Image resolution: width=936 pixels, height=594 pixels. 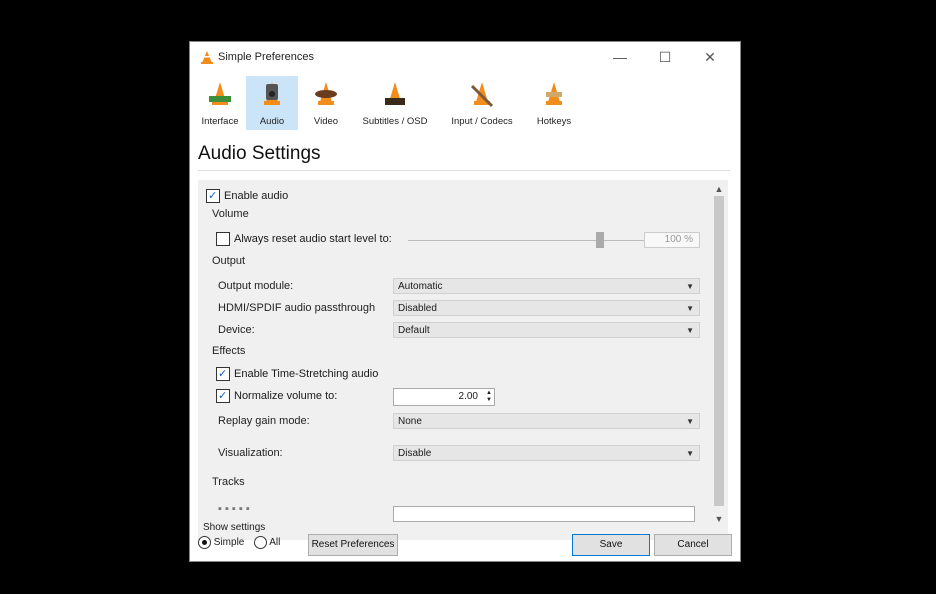 What do you see at coordinates (229, 543) in the screenshot?
I see `simple-radio-label: Simple` at bounding box center [229, 543].